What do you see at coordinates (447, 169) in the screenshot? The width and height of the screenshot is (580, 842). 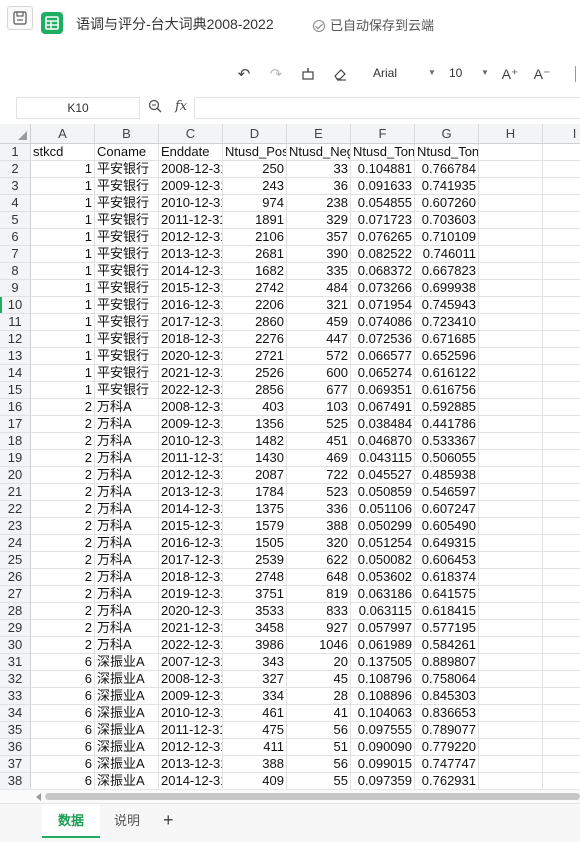 I see `data-cell: 0.766784` at bounding box center [447, 169].